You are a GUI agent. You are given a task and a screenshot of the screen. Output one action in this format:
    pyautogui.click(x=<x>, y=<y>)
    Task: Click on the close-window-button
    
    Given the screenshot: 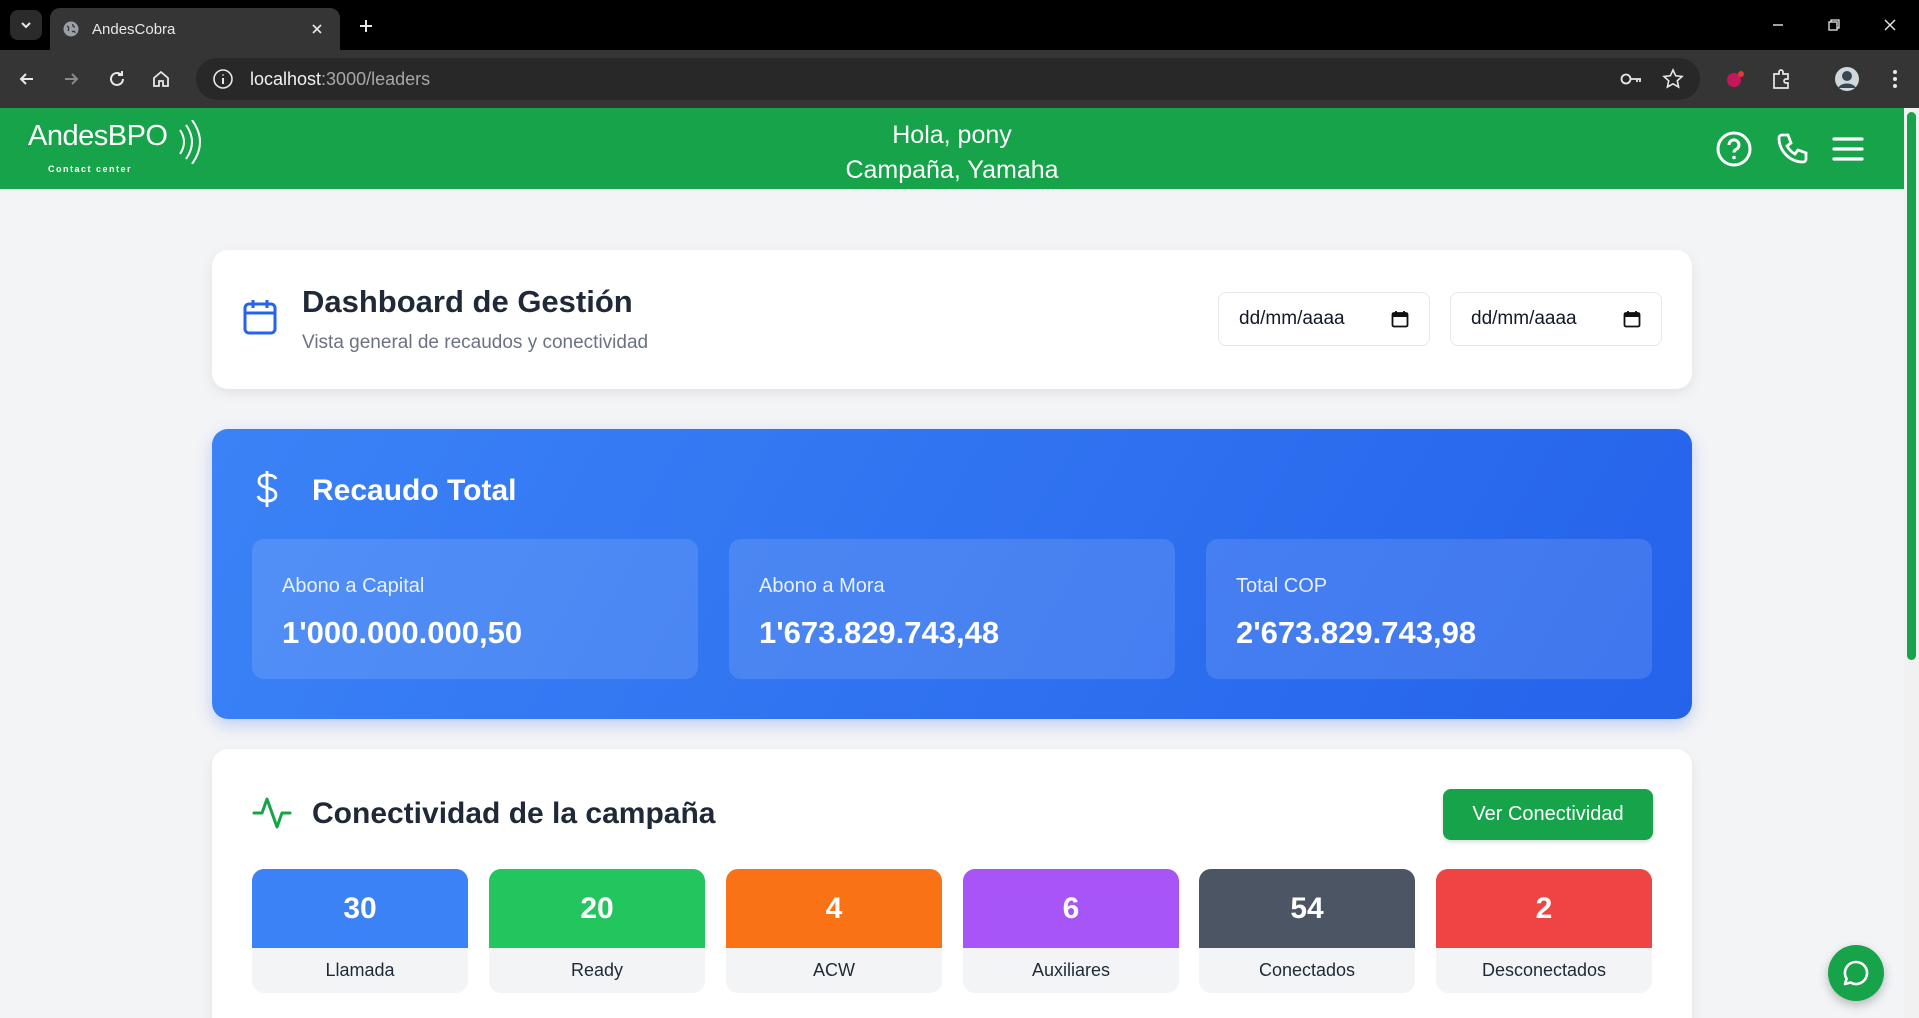 What is the action you would take?
    pyautogui.click(x=1890, y=25)
    